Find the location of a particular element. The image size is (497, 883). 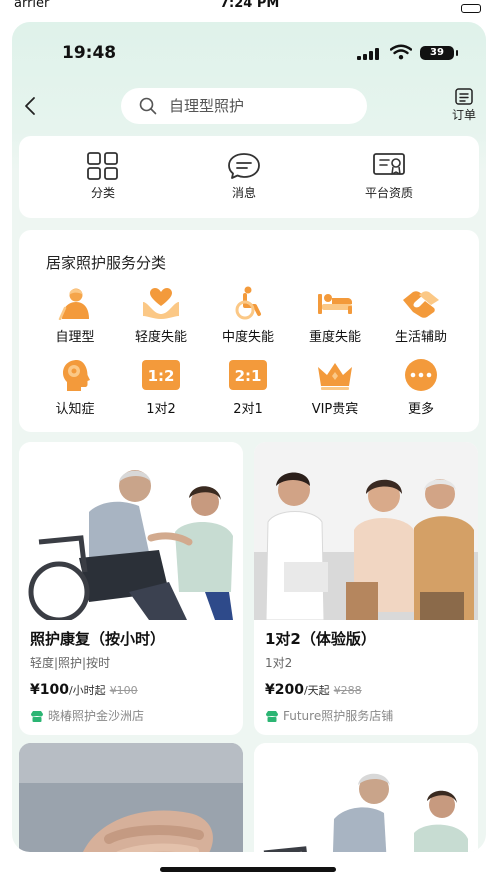

wheelchair-icon is located at coordinates (248, 303).